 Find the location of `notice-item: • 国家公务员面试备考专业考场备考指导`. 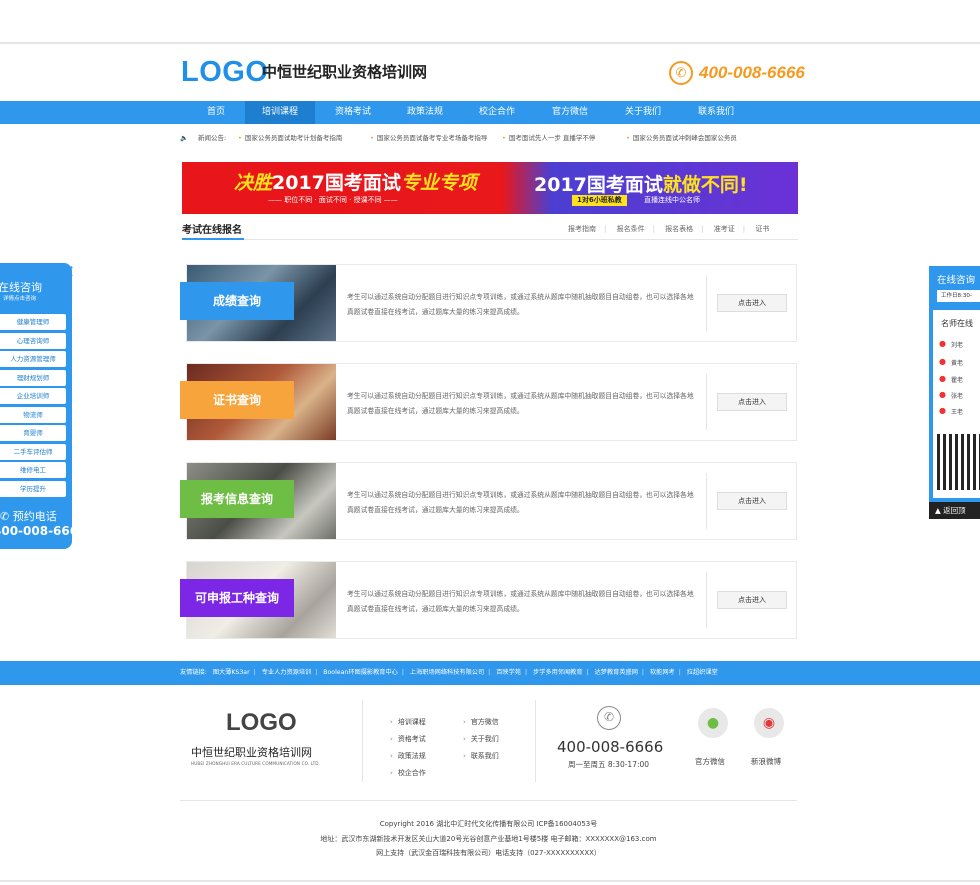

notice-item: • 国家公务员面试备考专业考场备考指导 is located at coordinates (428, 138).